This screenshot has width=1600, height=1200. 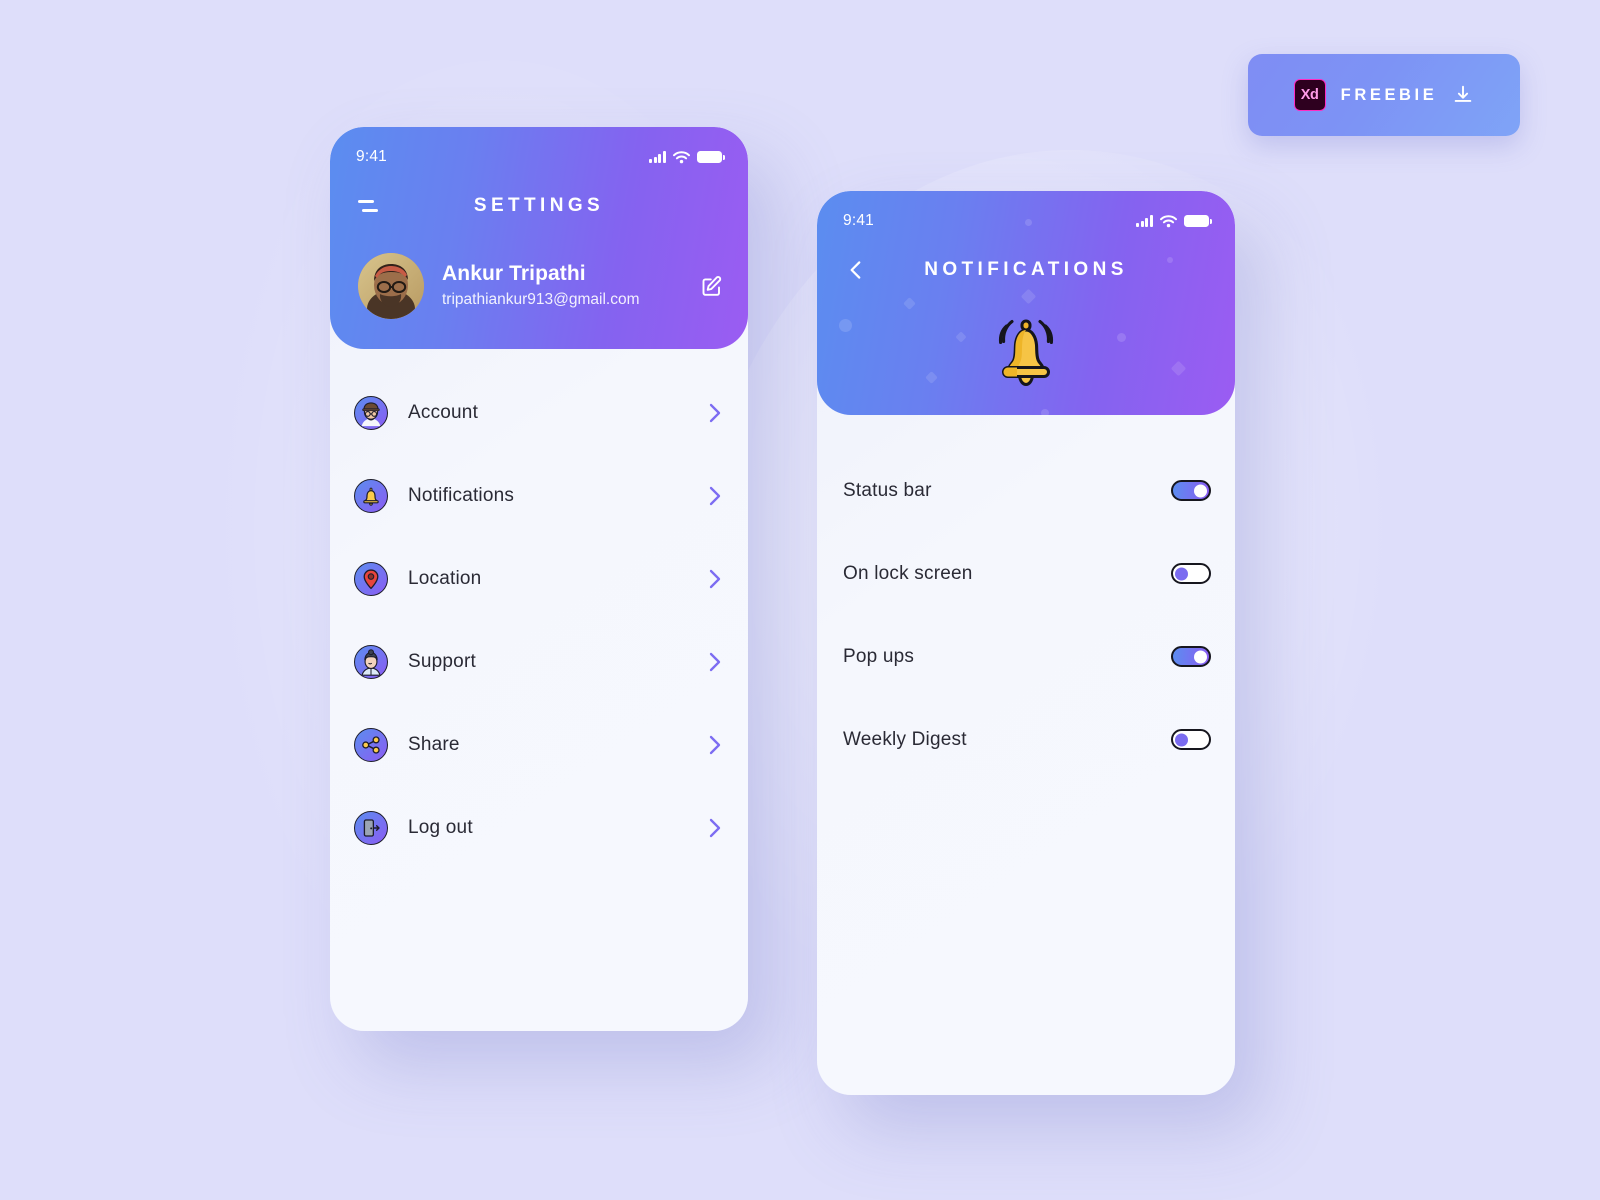 I want to click on freebie-badge: Xd FREEBIE, so click(x=1384, y=95).